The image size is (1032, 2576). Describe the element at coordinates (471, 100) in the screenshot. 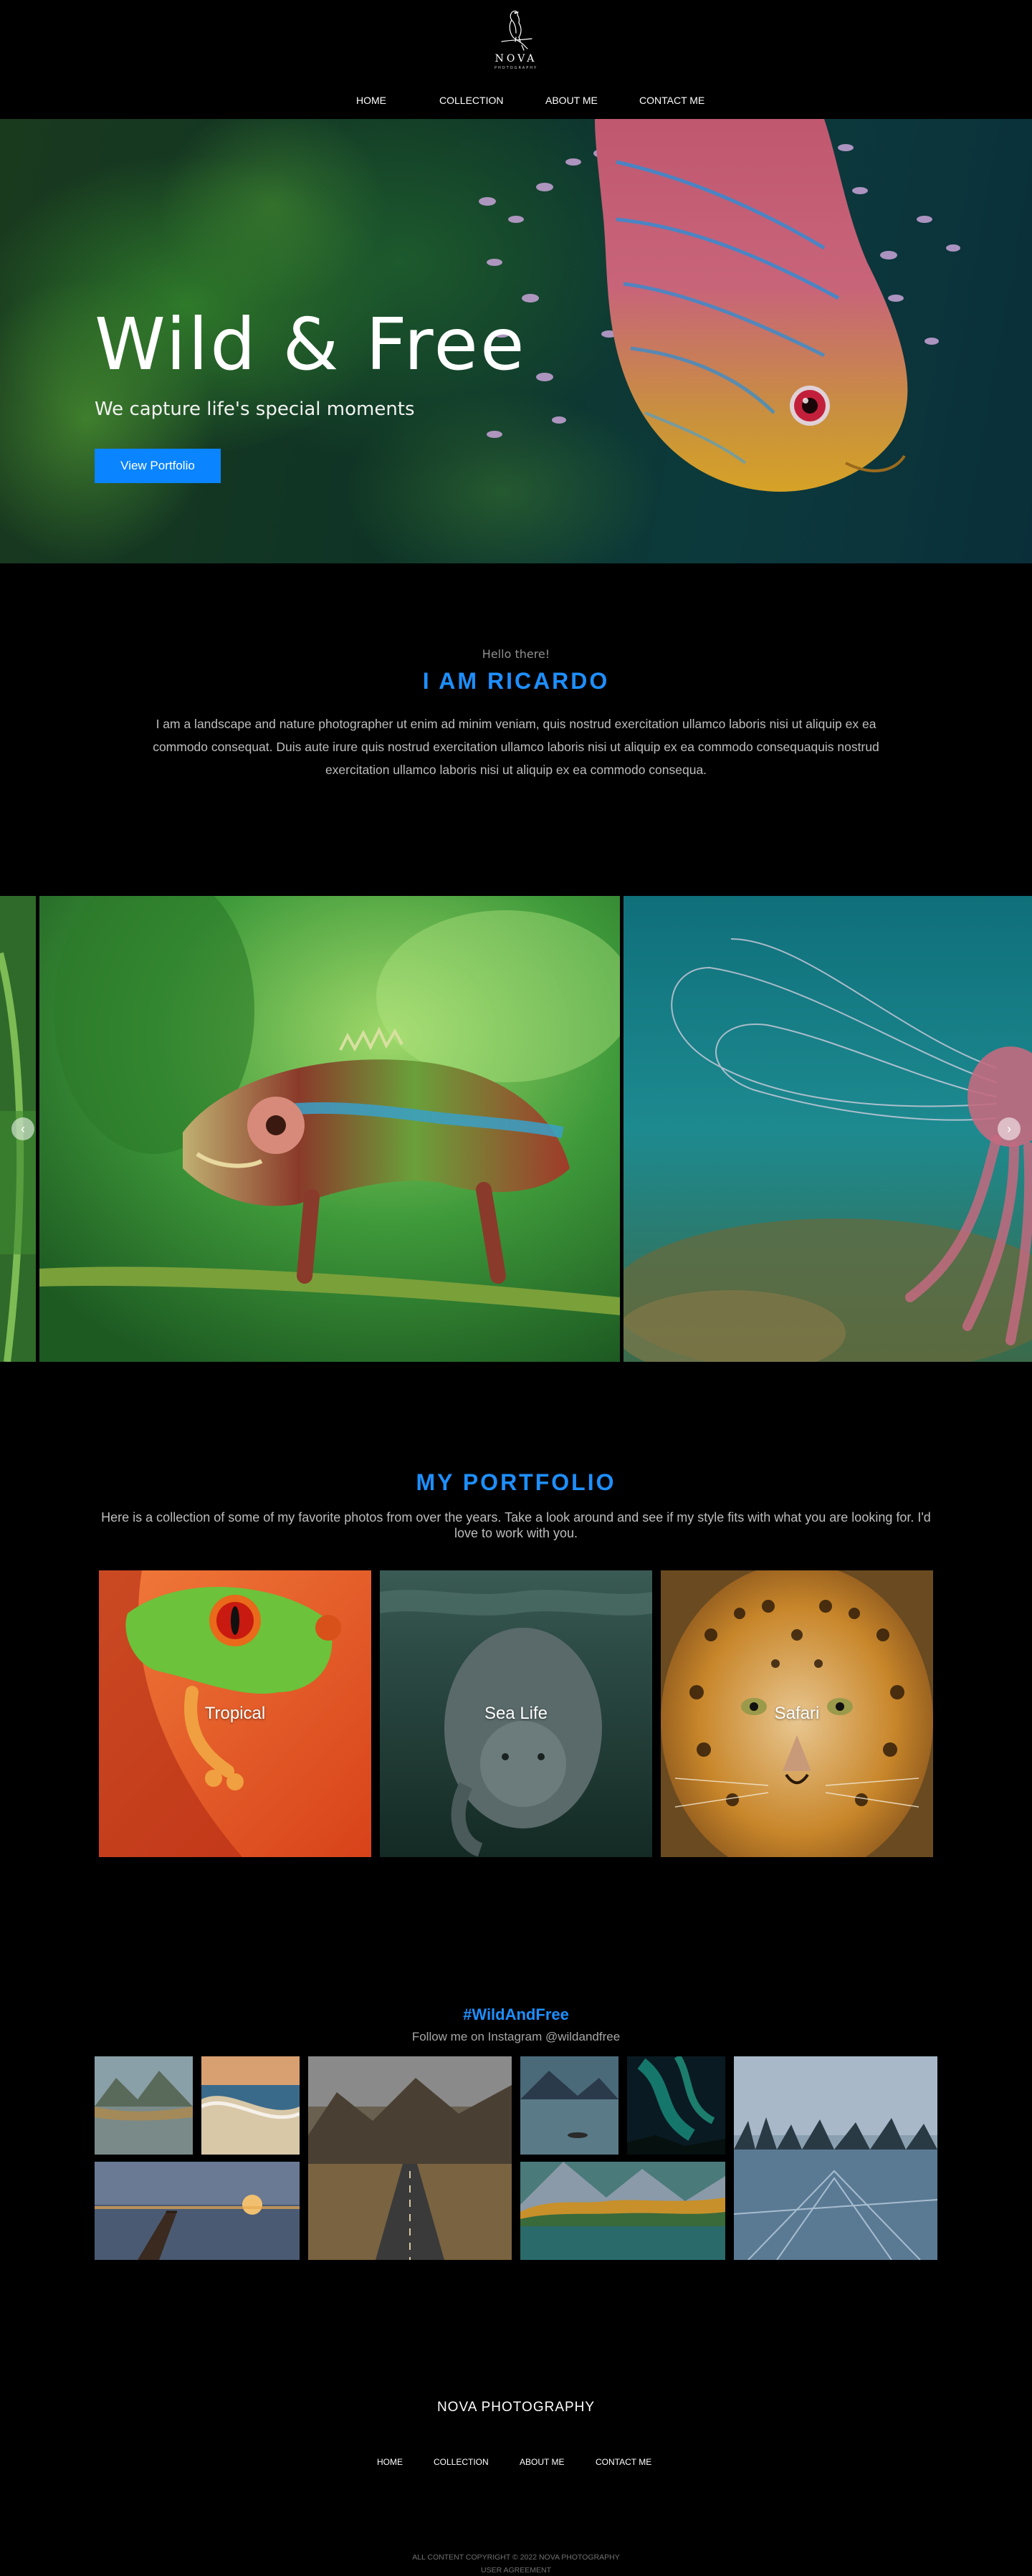

I see `nav-item-collection: COLLECTION` at that location.